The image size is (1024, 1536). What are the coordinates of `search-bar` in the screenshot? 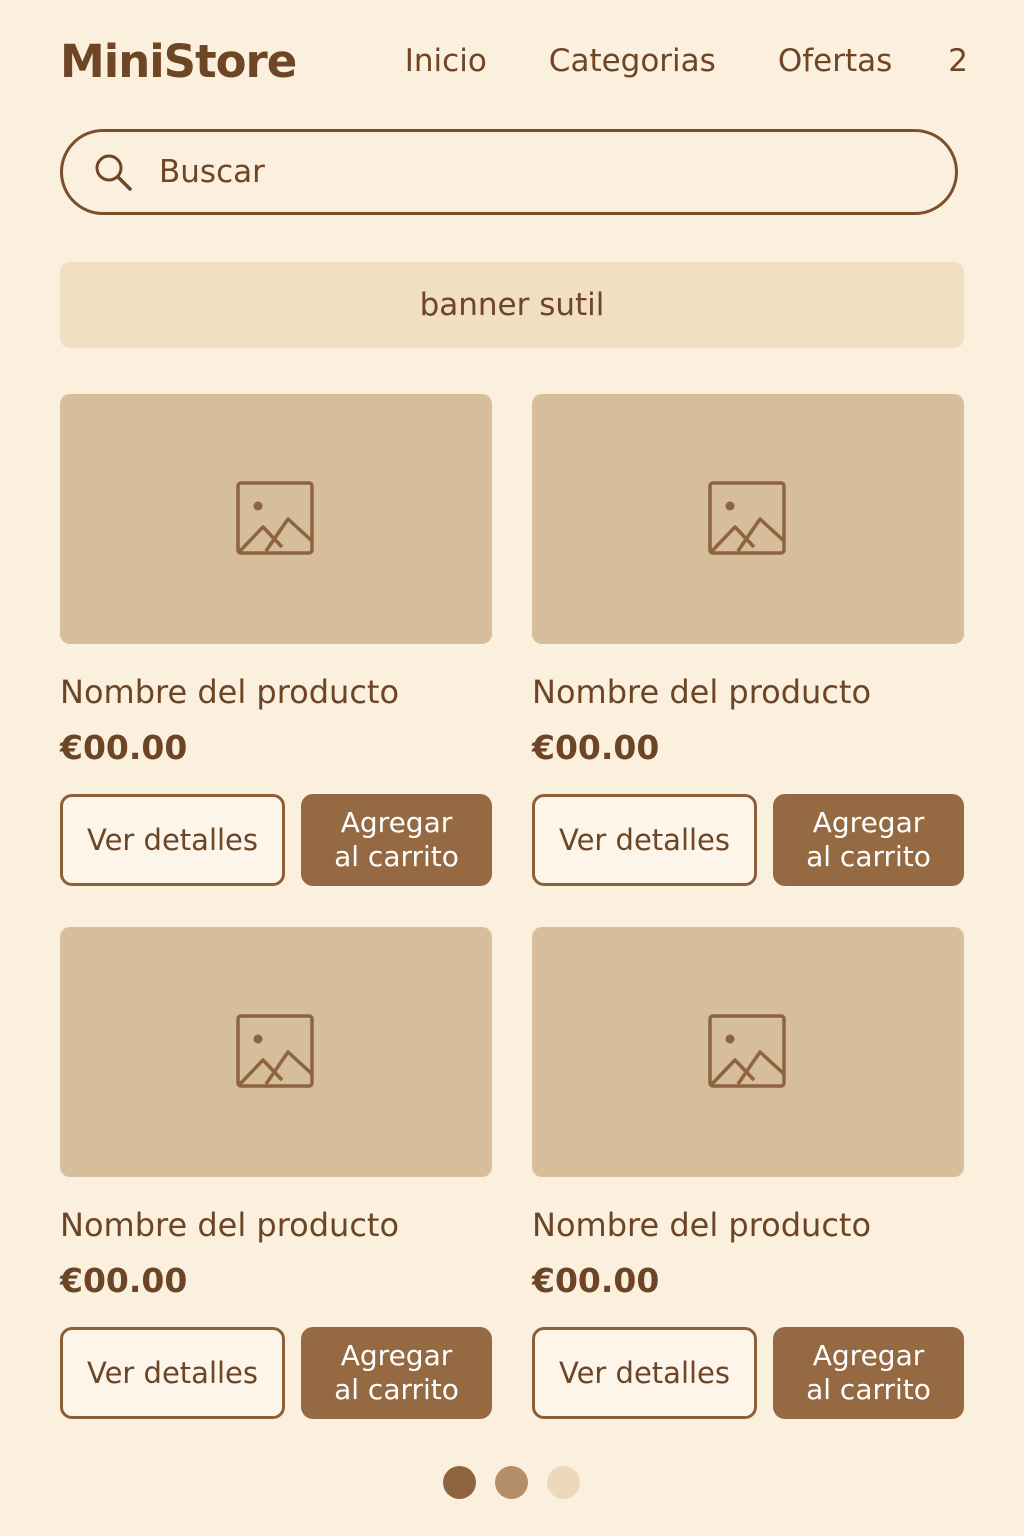 It's located at (509, 172).